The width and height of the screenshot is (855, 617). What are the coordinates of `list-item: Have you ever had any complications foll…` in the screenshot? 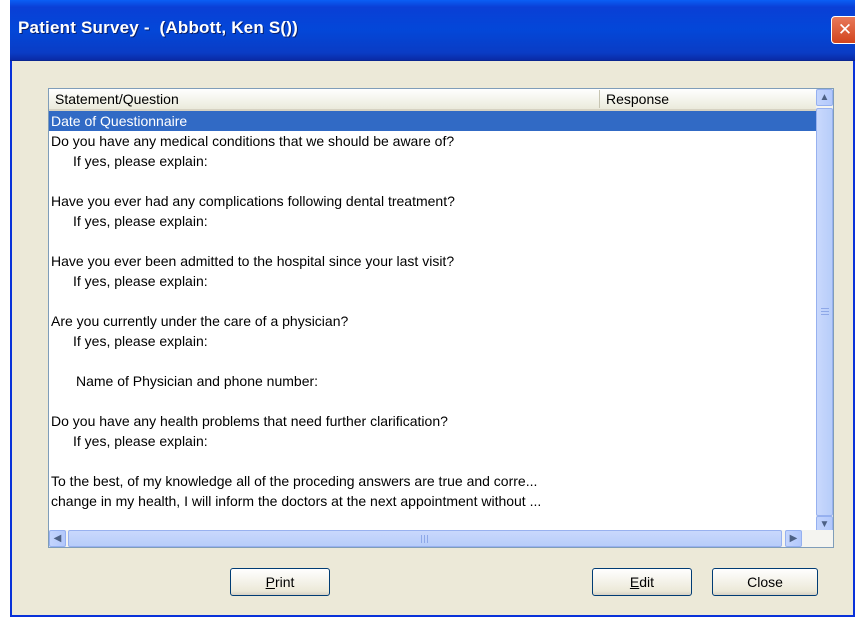 It's located at (432, 201).